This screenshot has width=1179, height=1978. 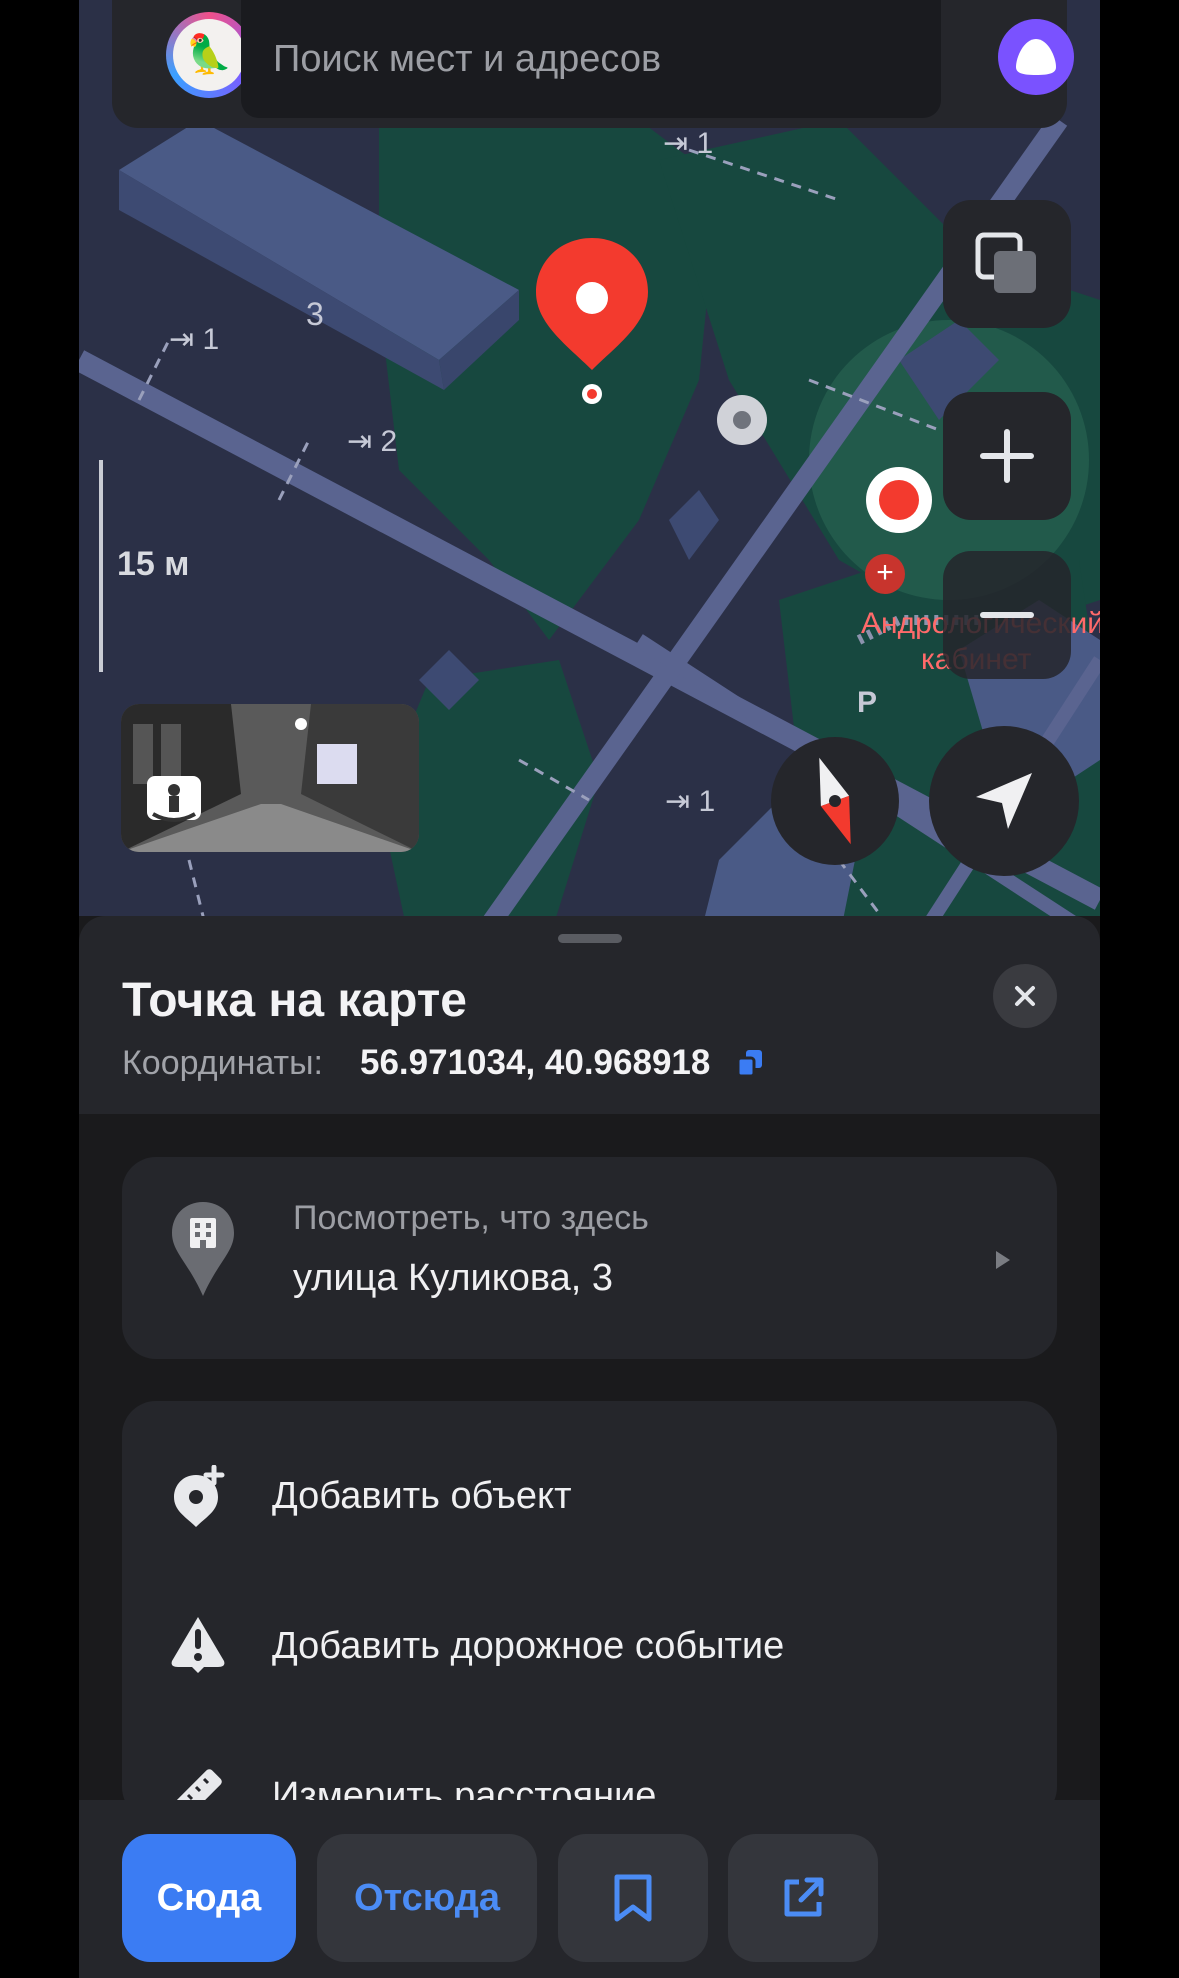 I want to click on location-dot-center, so click(x=742, y=420).